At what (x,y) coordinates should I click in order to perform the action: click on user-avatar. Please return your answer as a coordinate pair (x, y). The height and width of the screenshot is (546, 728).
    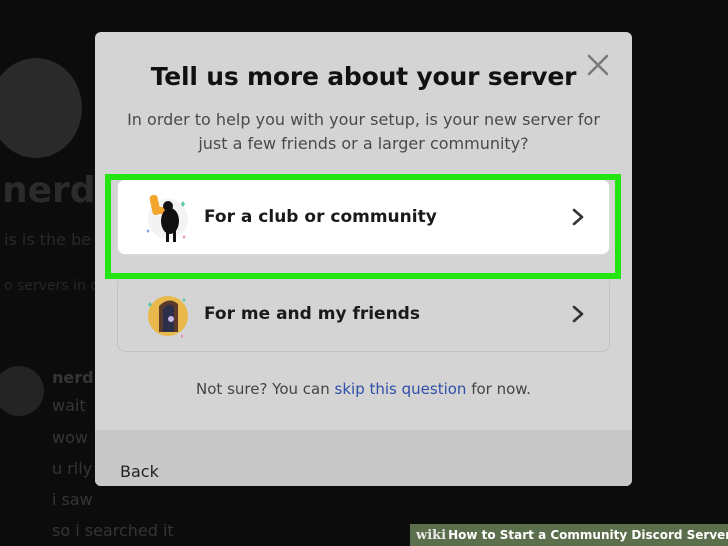
    Looking at the image, I should click on (22, 391).